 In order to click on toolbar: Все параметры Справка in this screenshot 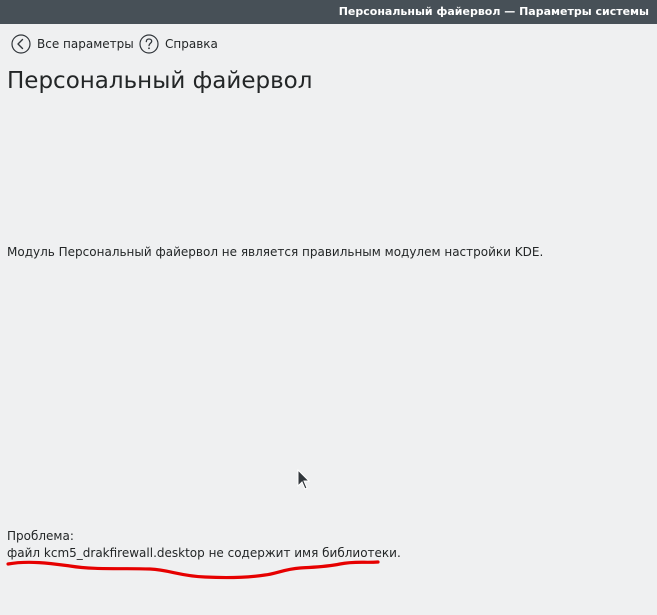, I will do `click(328, 44)`.